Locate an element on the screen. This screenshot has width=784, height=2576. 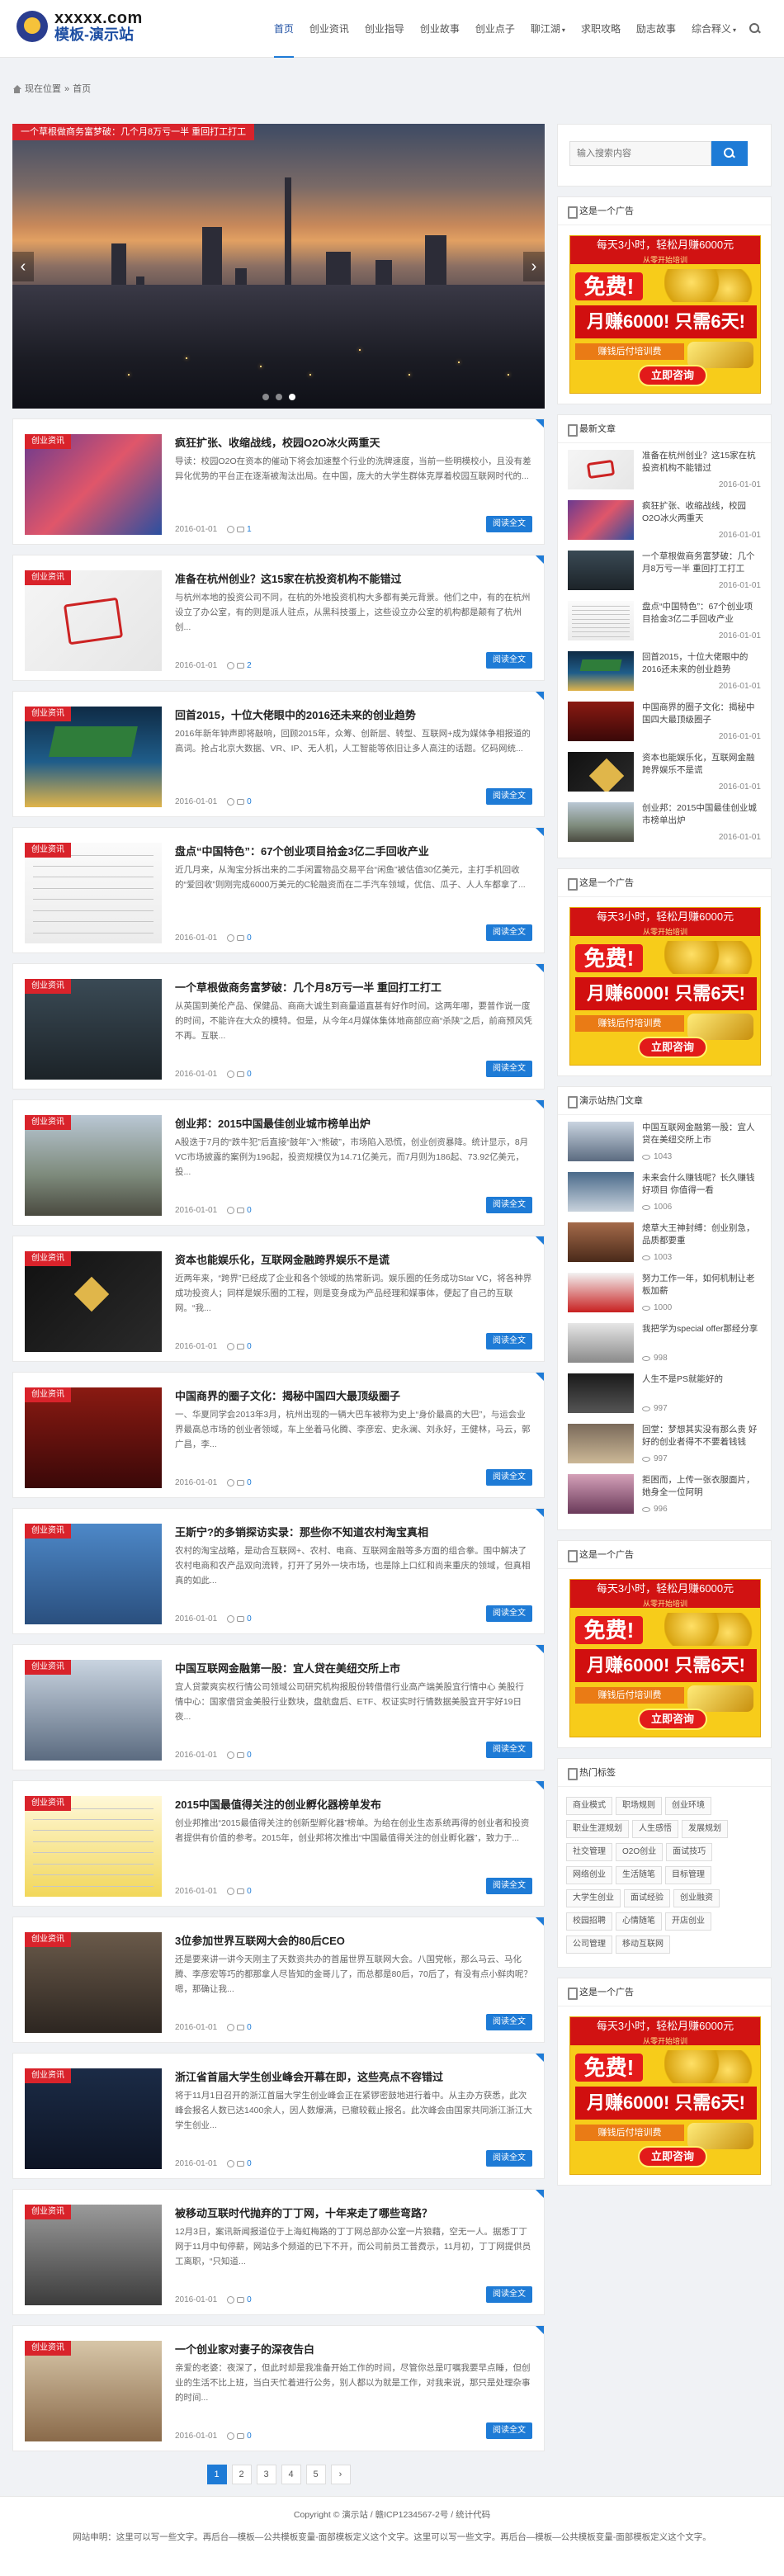
tag-link: 网络创业 is located at coordinates (589, 1875).